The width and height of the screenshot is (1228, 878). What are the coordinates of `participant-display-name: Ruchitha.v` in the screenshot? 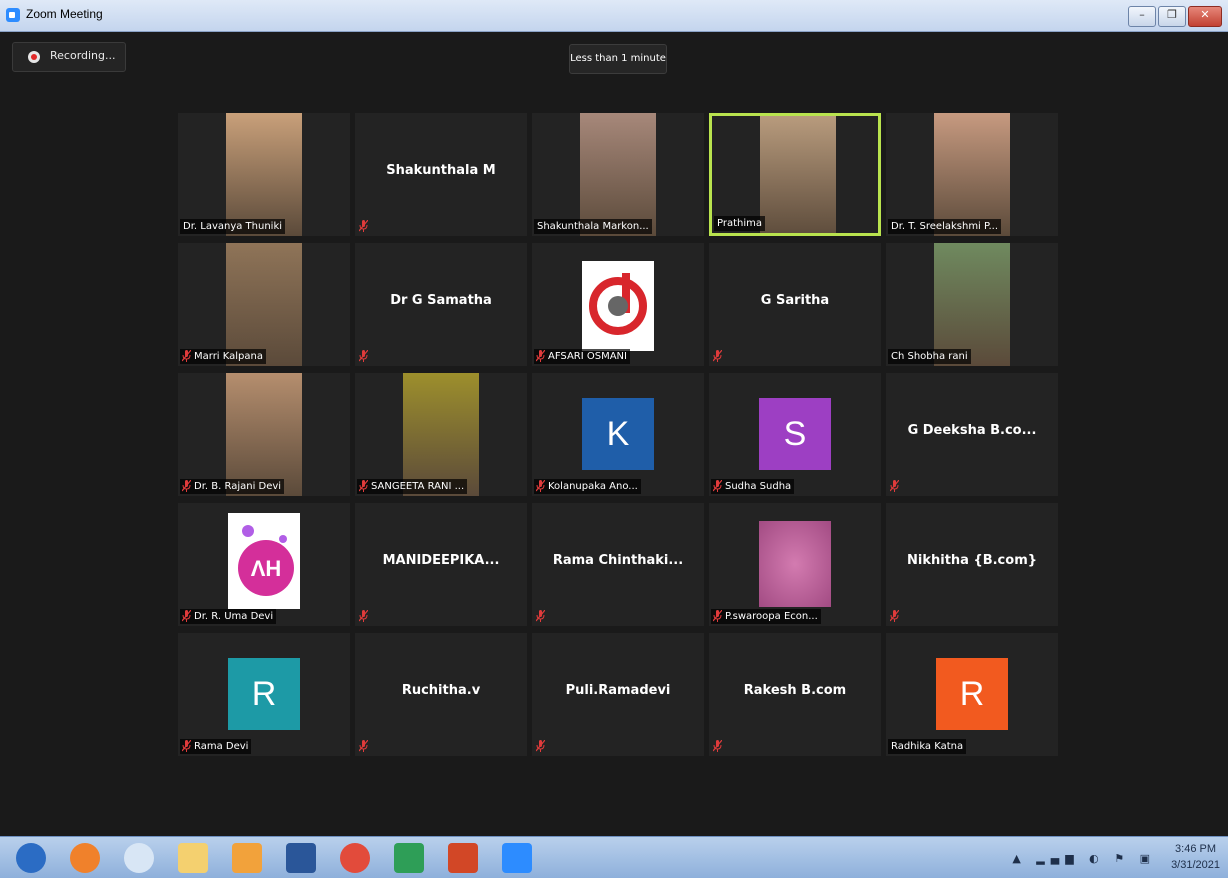 It's located at (441, 690).